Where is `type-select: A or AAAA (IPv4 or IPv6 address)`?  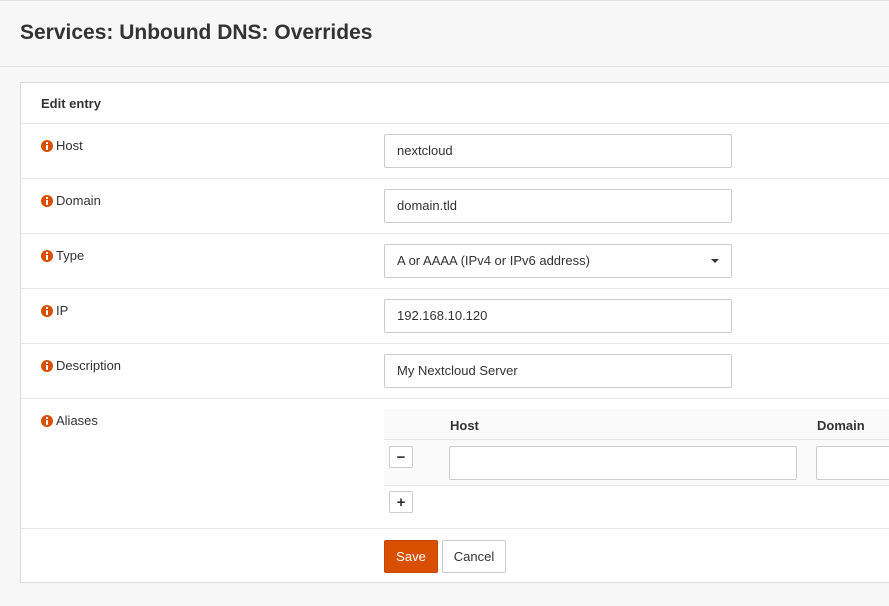 type-select: A or AAAA (IPv4 or IPv6 address) is located at coordinates (558, 261).